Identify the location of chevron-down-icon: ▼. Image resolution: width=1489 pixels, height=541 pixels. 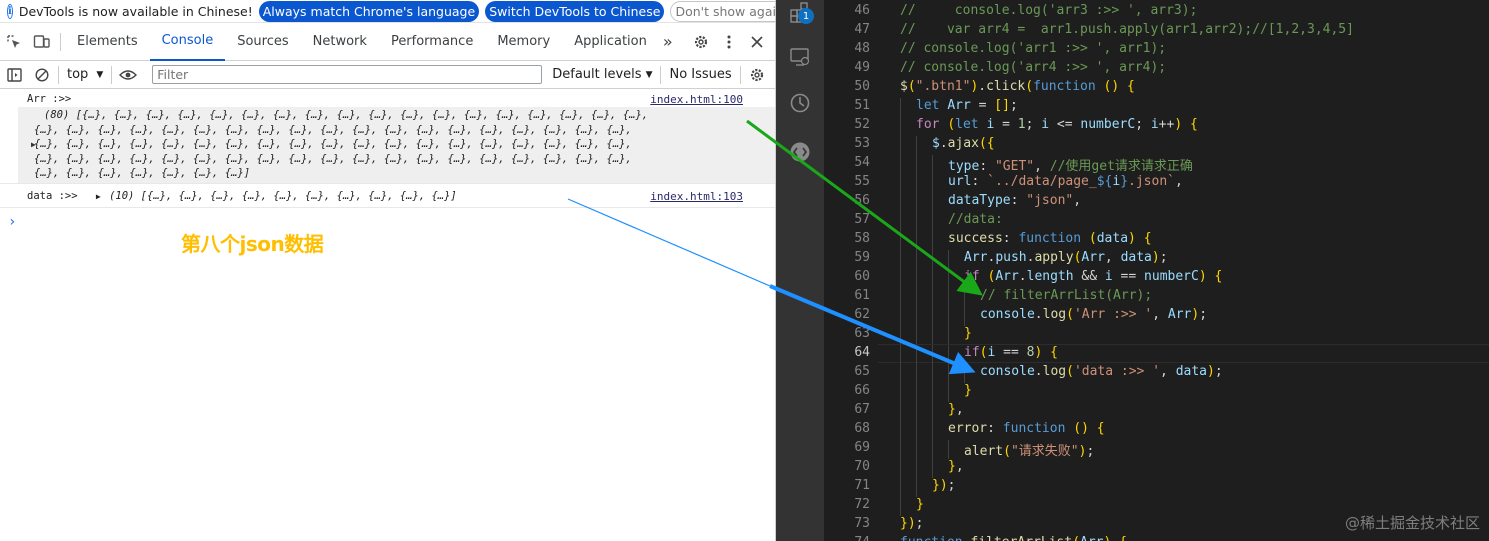
(649, 74).